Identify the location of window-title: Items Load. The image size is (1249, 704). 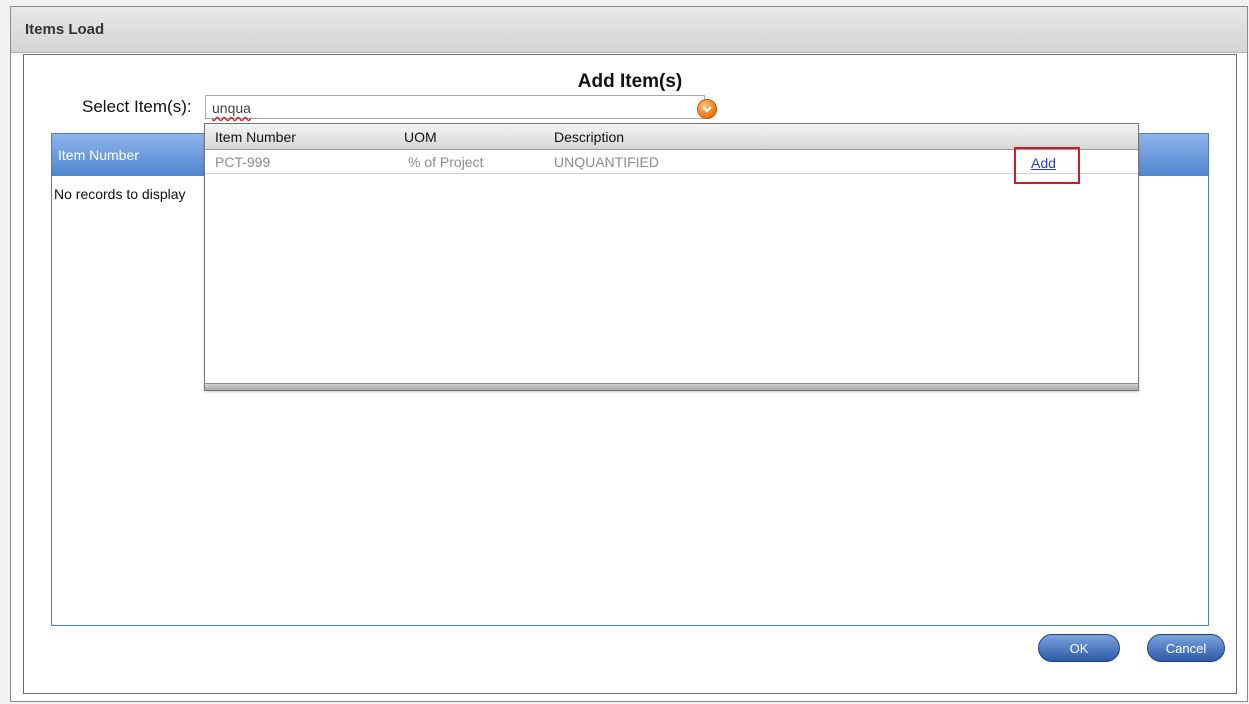
(65, 29).